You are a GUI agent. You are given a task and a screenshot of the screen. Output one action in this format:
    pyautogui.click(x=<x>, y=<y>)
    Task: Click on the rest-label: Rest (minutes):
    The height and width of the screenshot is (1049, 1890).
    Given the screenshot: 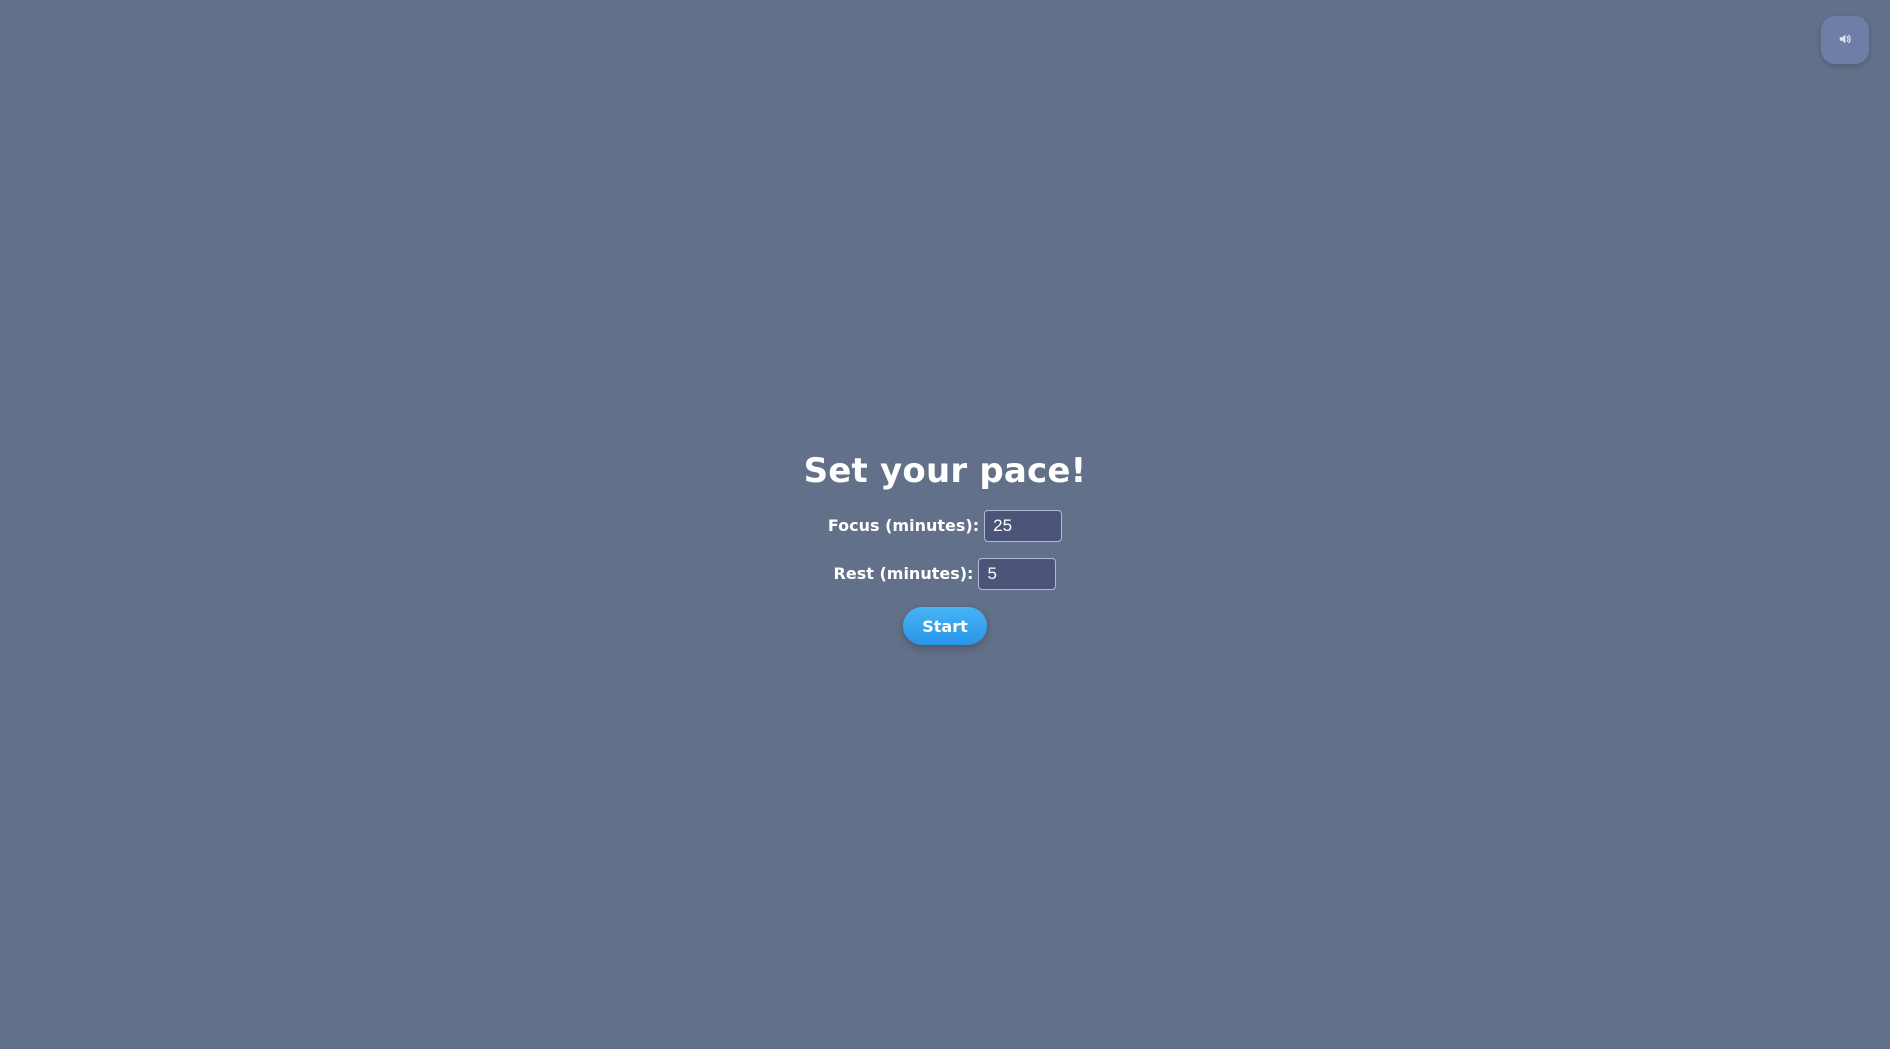 What is the action you would take?
    pyautogui.click(x=903, y=573)
    